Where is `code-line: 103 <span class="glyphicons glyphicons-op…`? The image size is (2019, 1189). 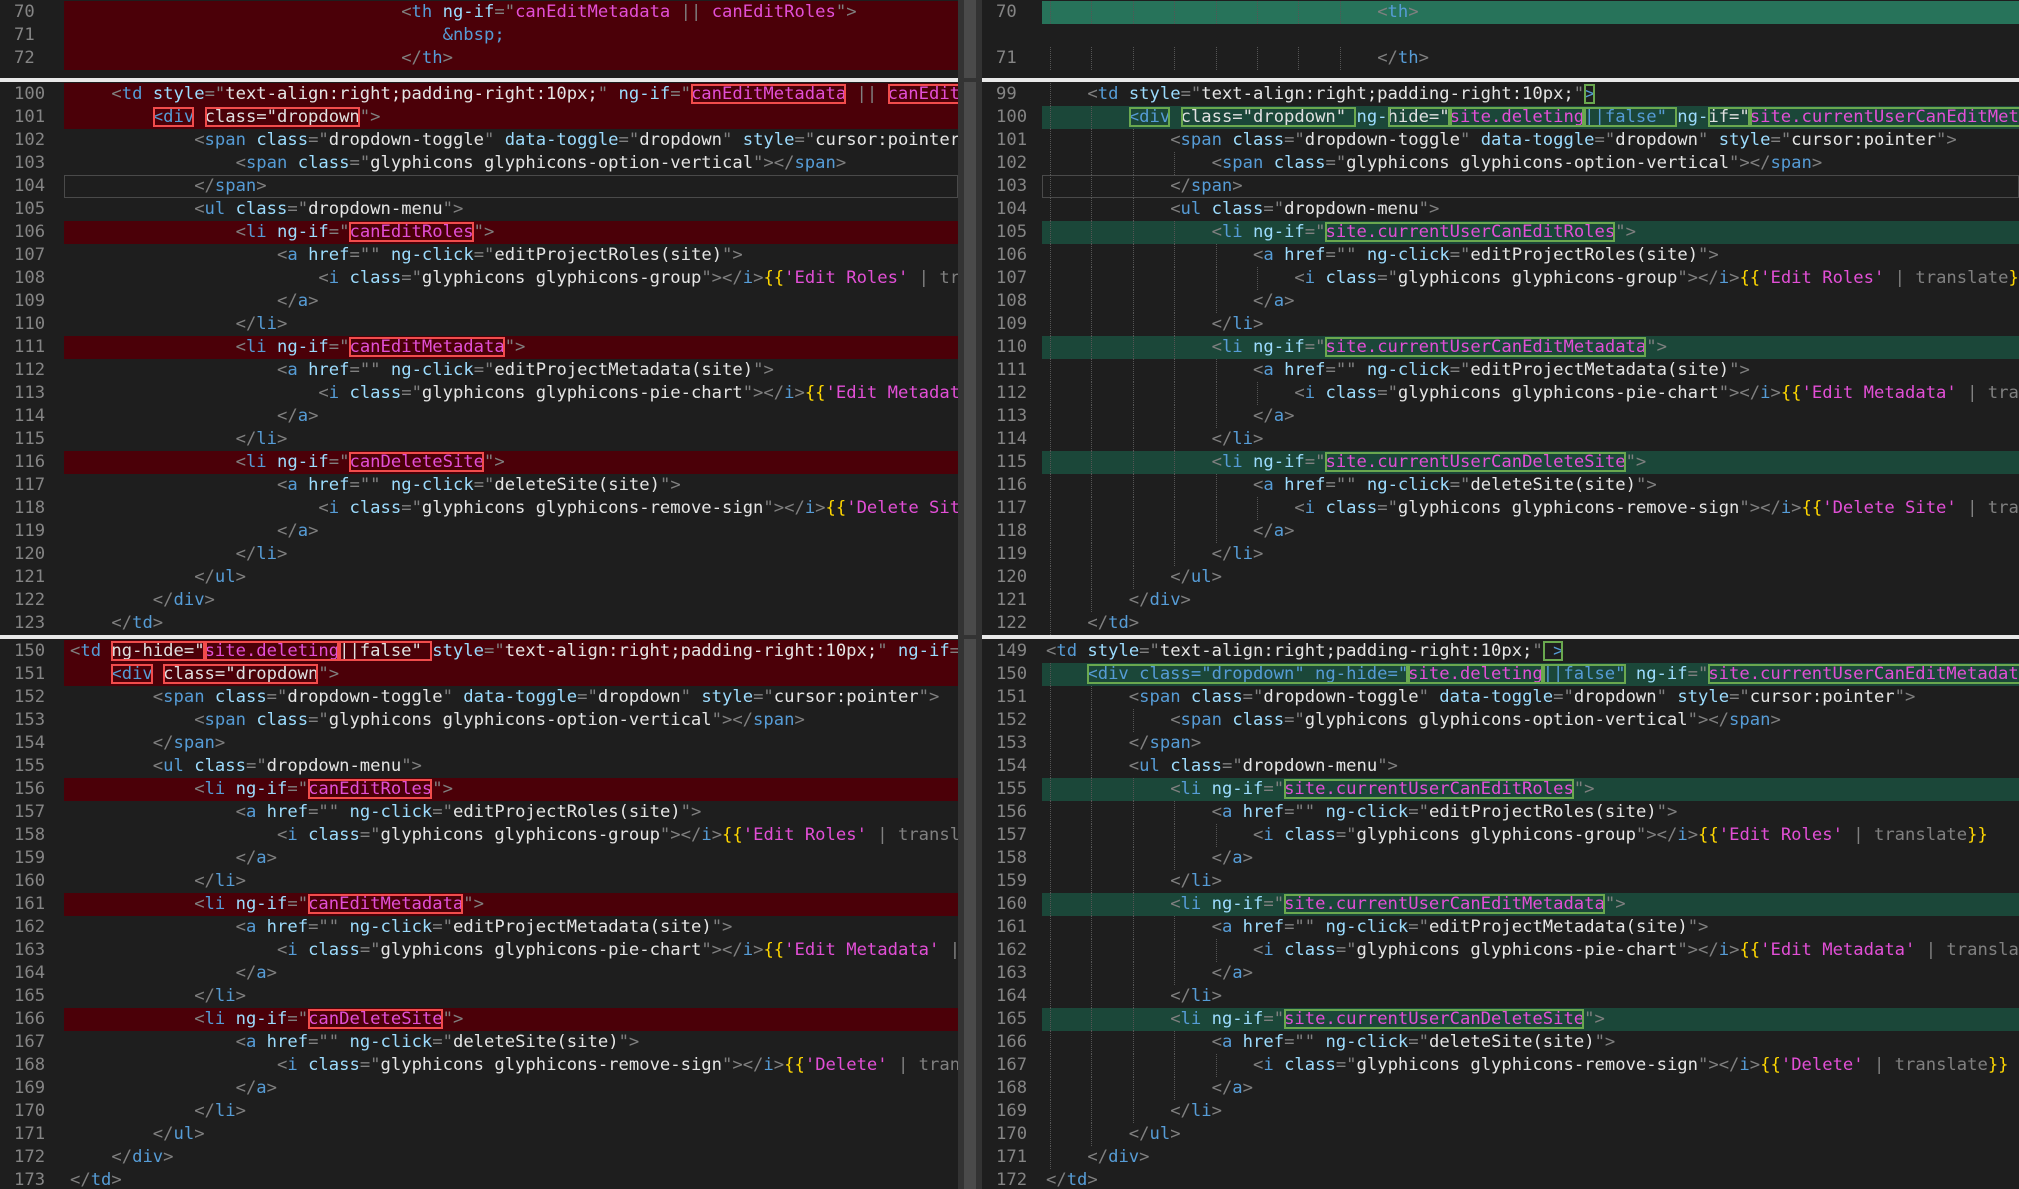 code-line: 103 <span class="glyphicons glyphicons-op… is located at coordinates (479, 163).